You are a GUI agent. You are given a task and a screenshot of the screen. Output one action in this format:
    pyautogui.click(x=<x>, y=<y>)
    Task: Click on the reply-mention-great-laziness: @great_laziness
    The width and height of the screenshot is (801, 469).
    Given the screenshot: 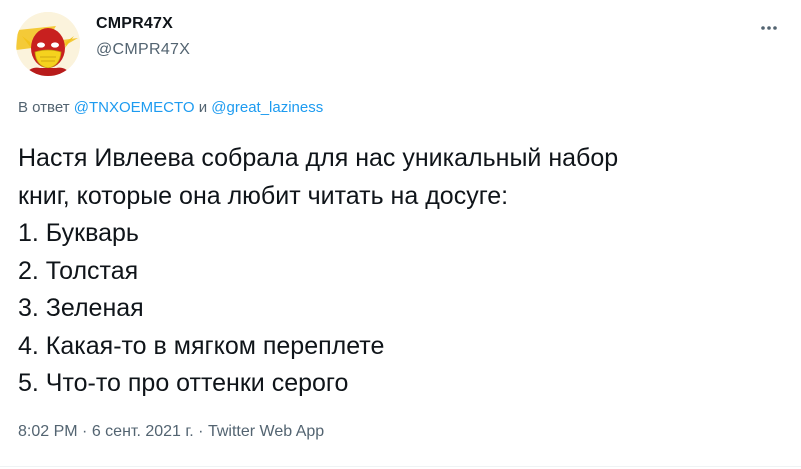 What is the action you would take?
    pyautogui.click(x=267, y=107)
    